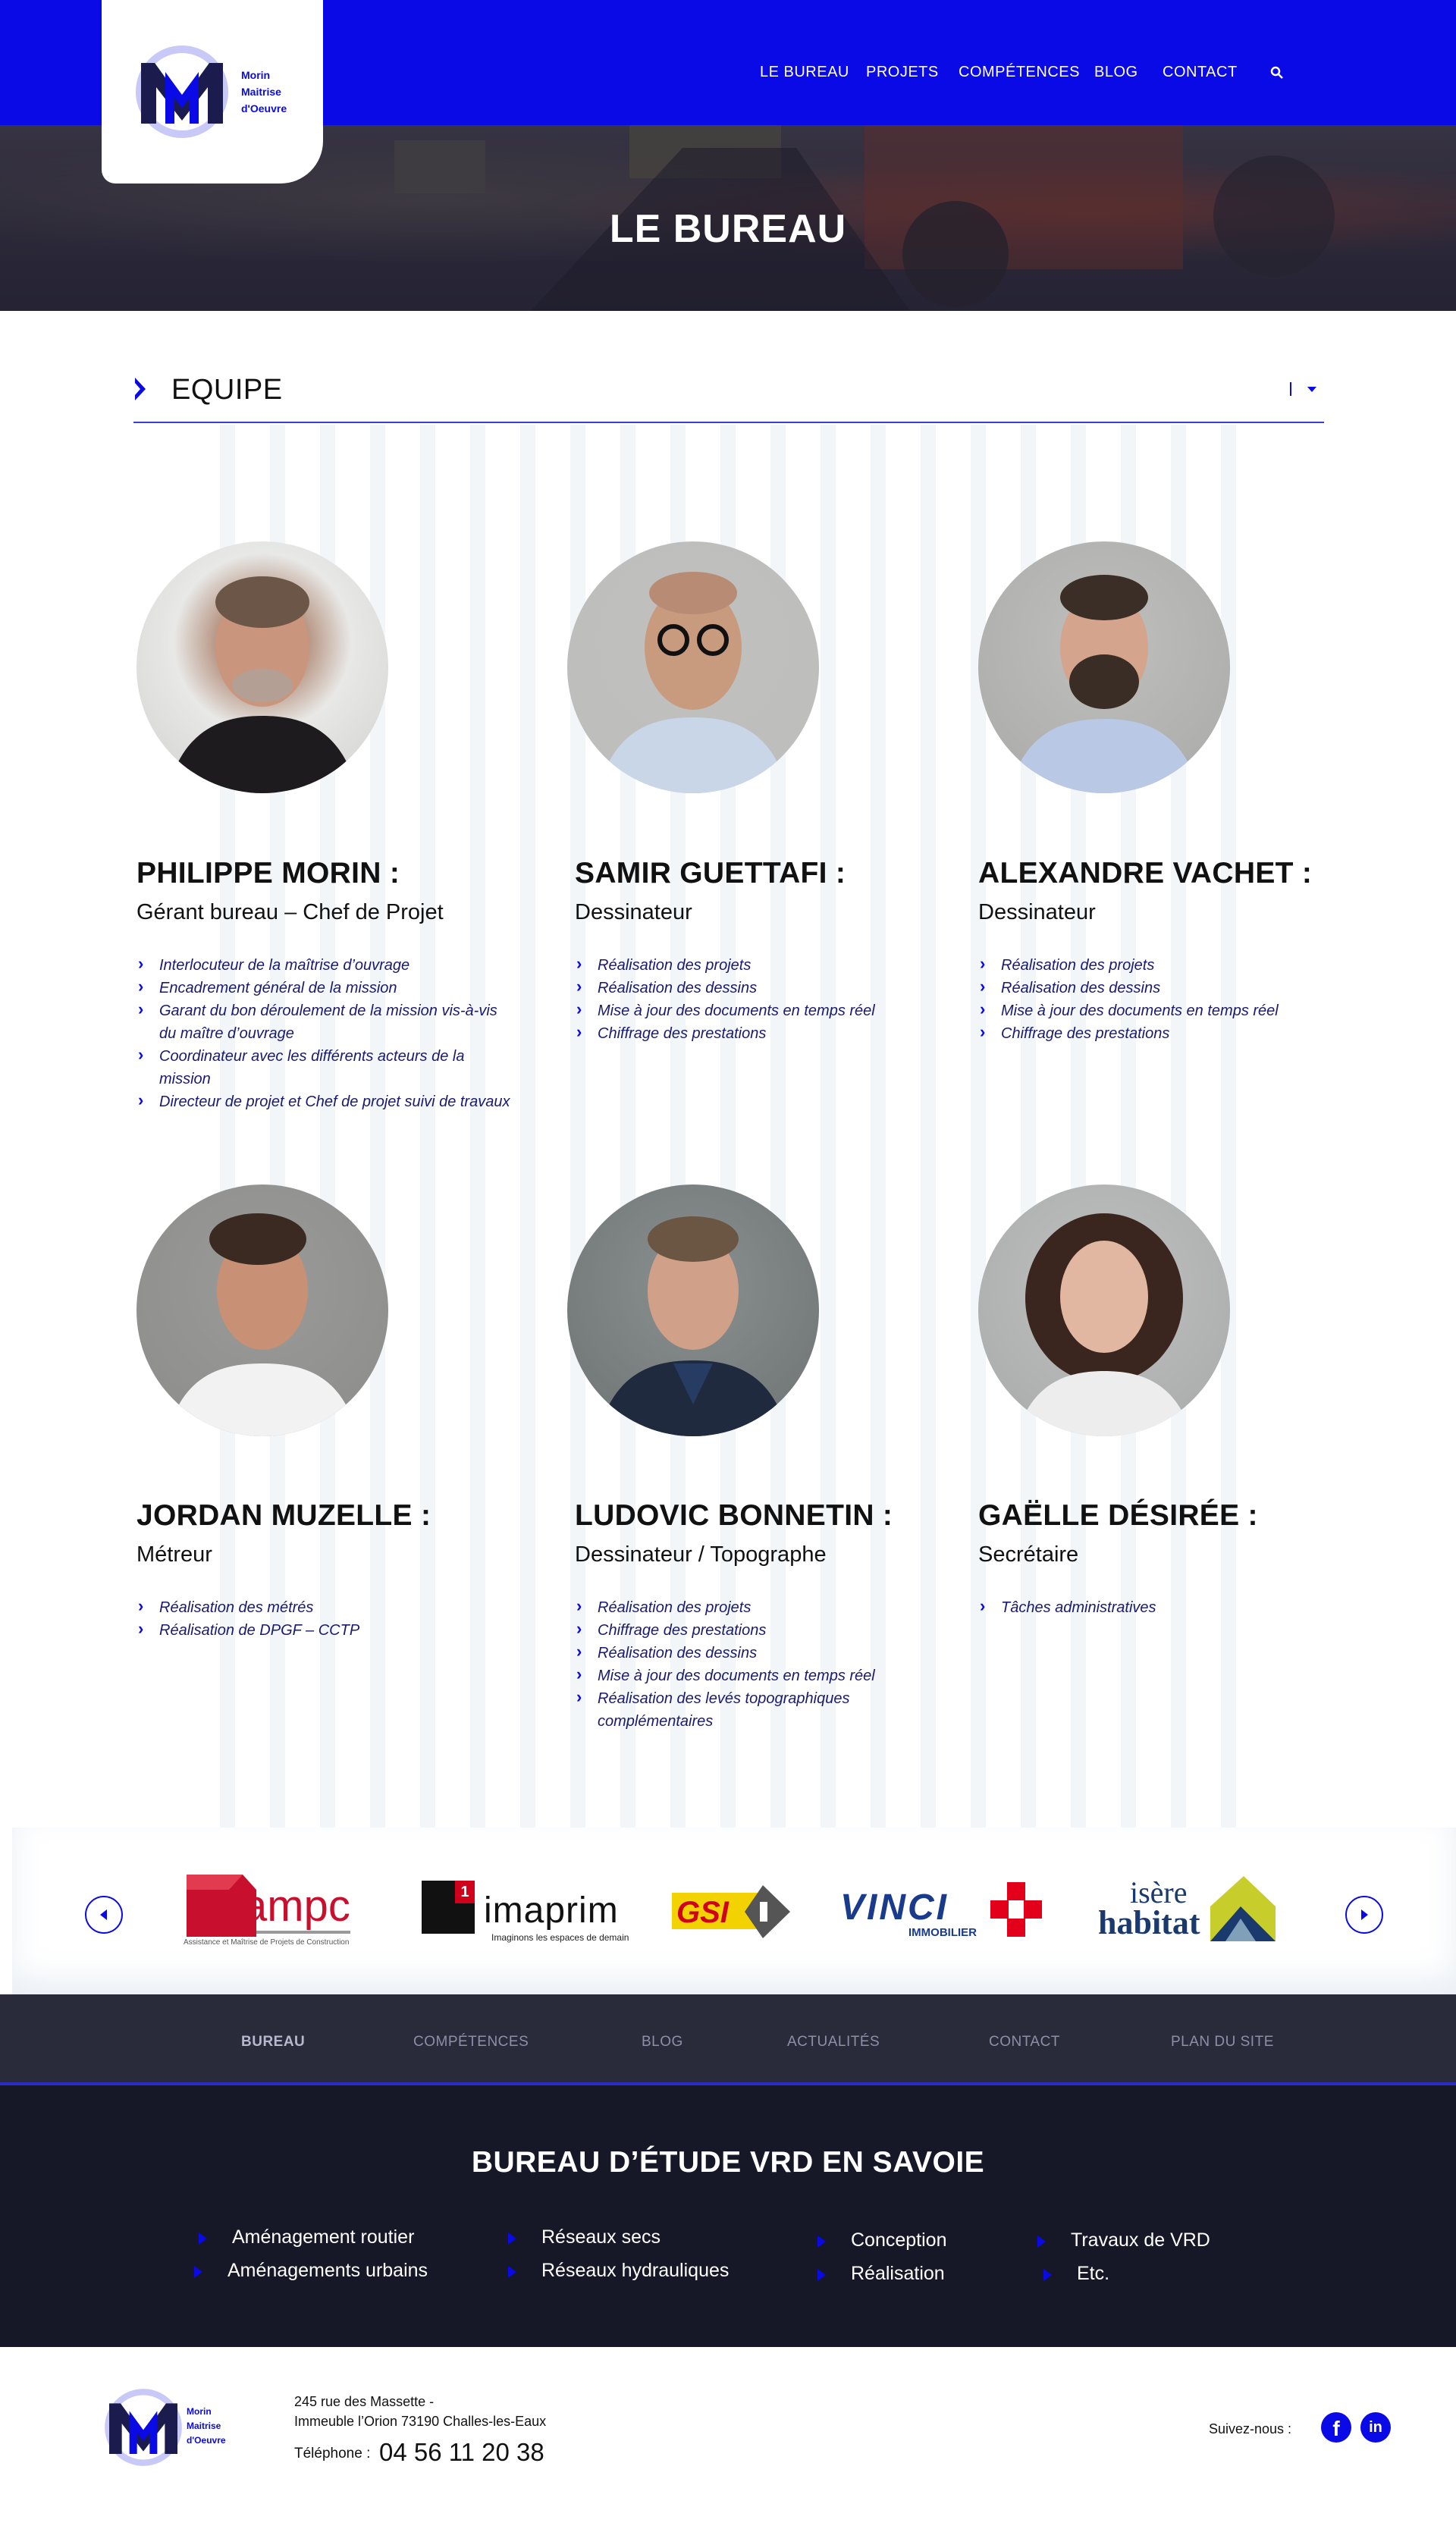 The image size is (1456, 2529). I want to click on ampc-logo-text: ampc, so click(296, 1906).